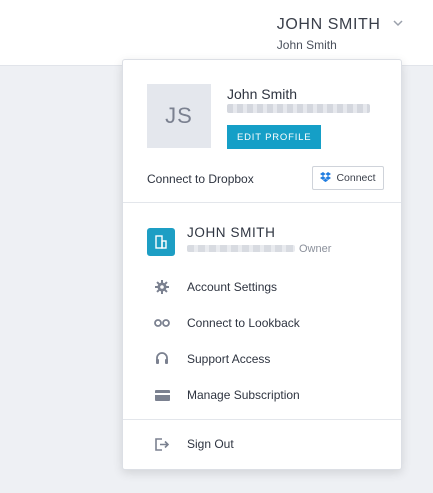  I want to click on chevron-down-icon, so click(398, 23).